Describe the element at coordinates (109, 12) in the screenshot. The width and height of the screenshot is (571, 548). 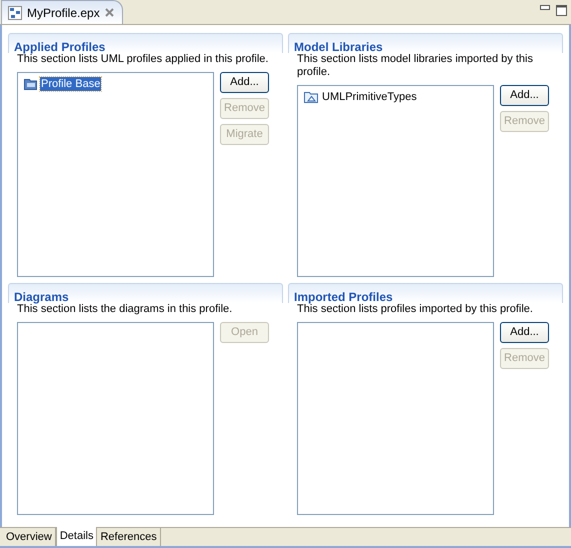
I see `close-icon` at that location.